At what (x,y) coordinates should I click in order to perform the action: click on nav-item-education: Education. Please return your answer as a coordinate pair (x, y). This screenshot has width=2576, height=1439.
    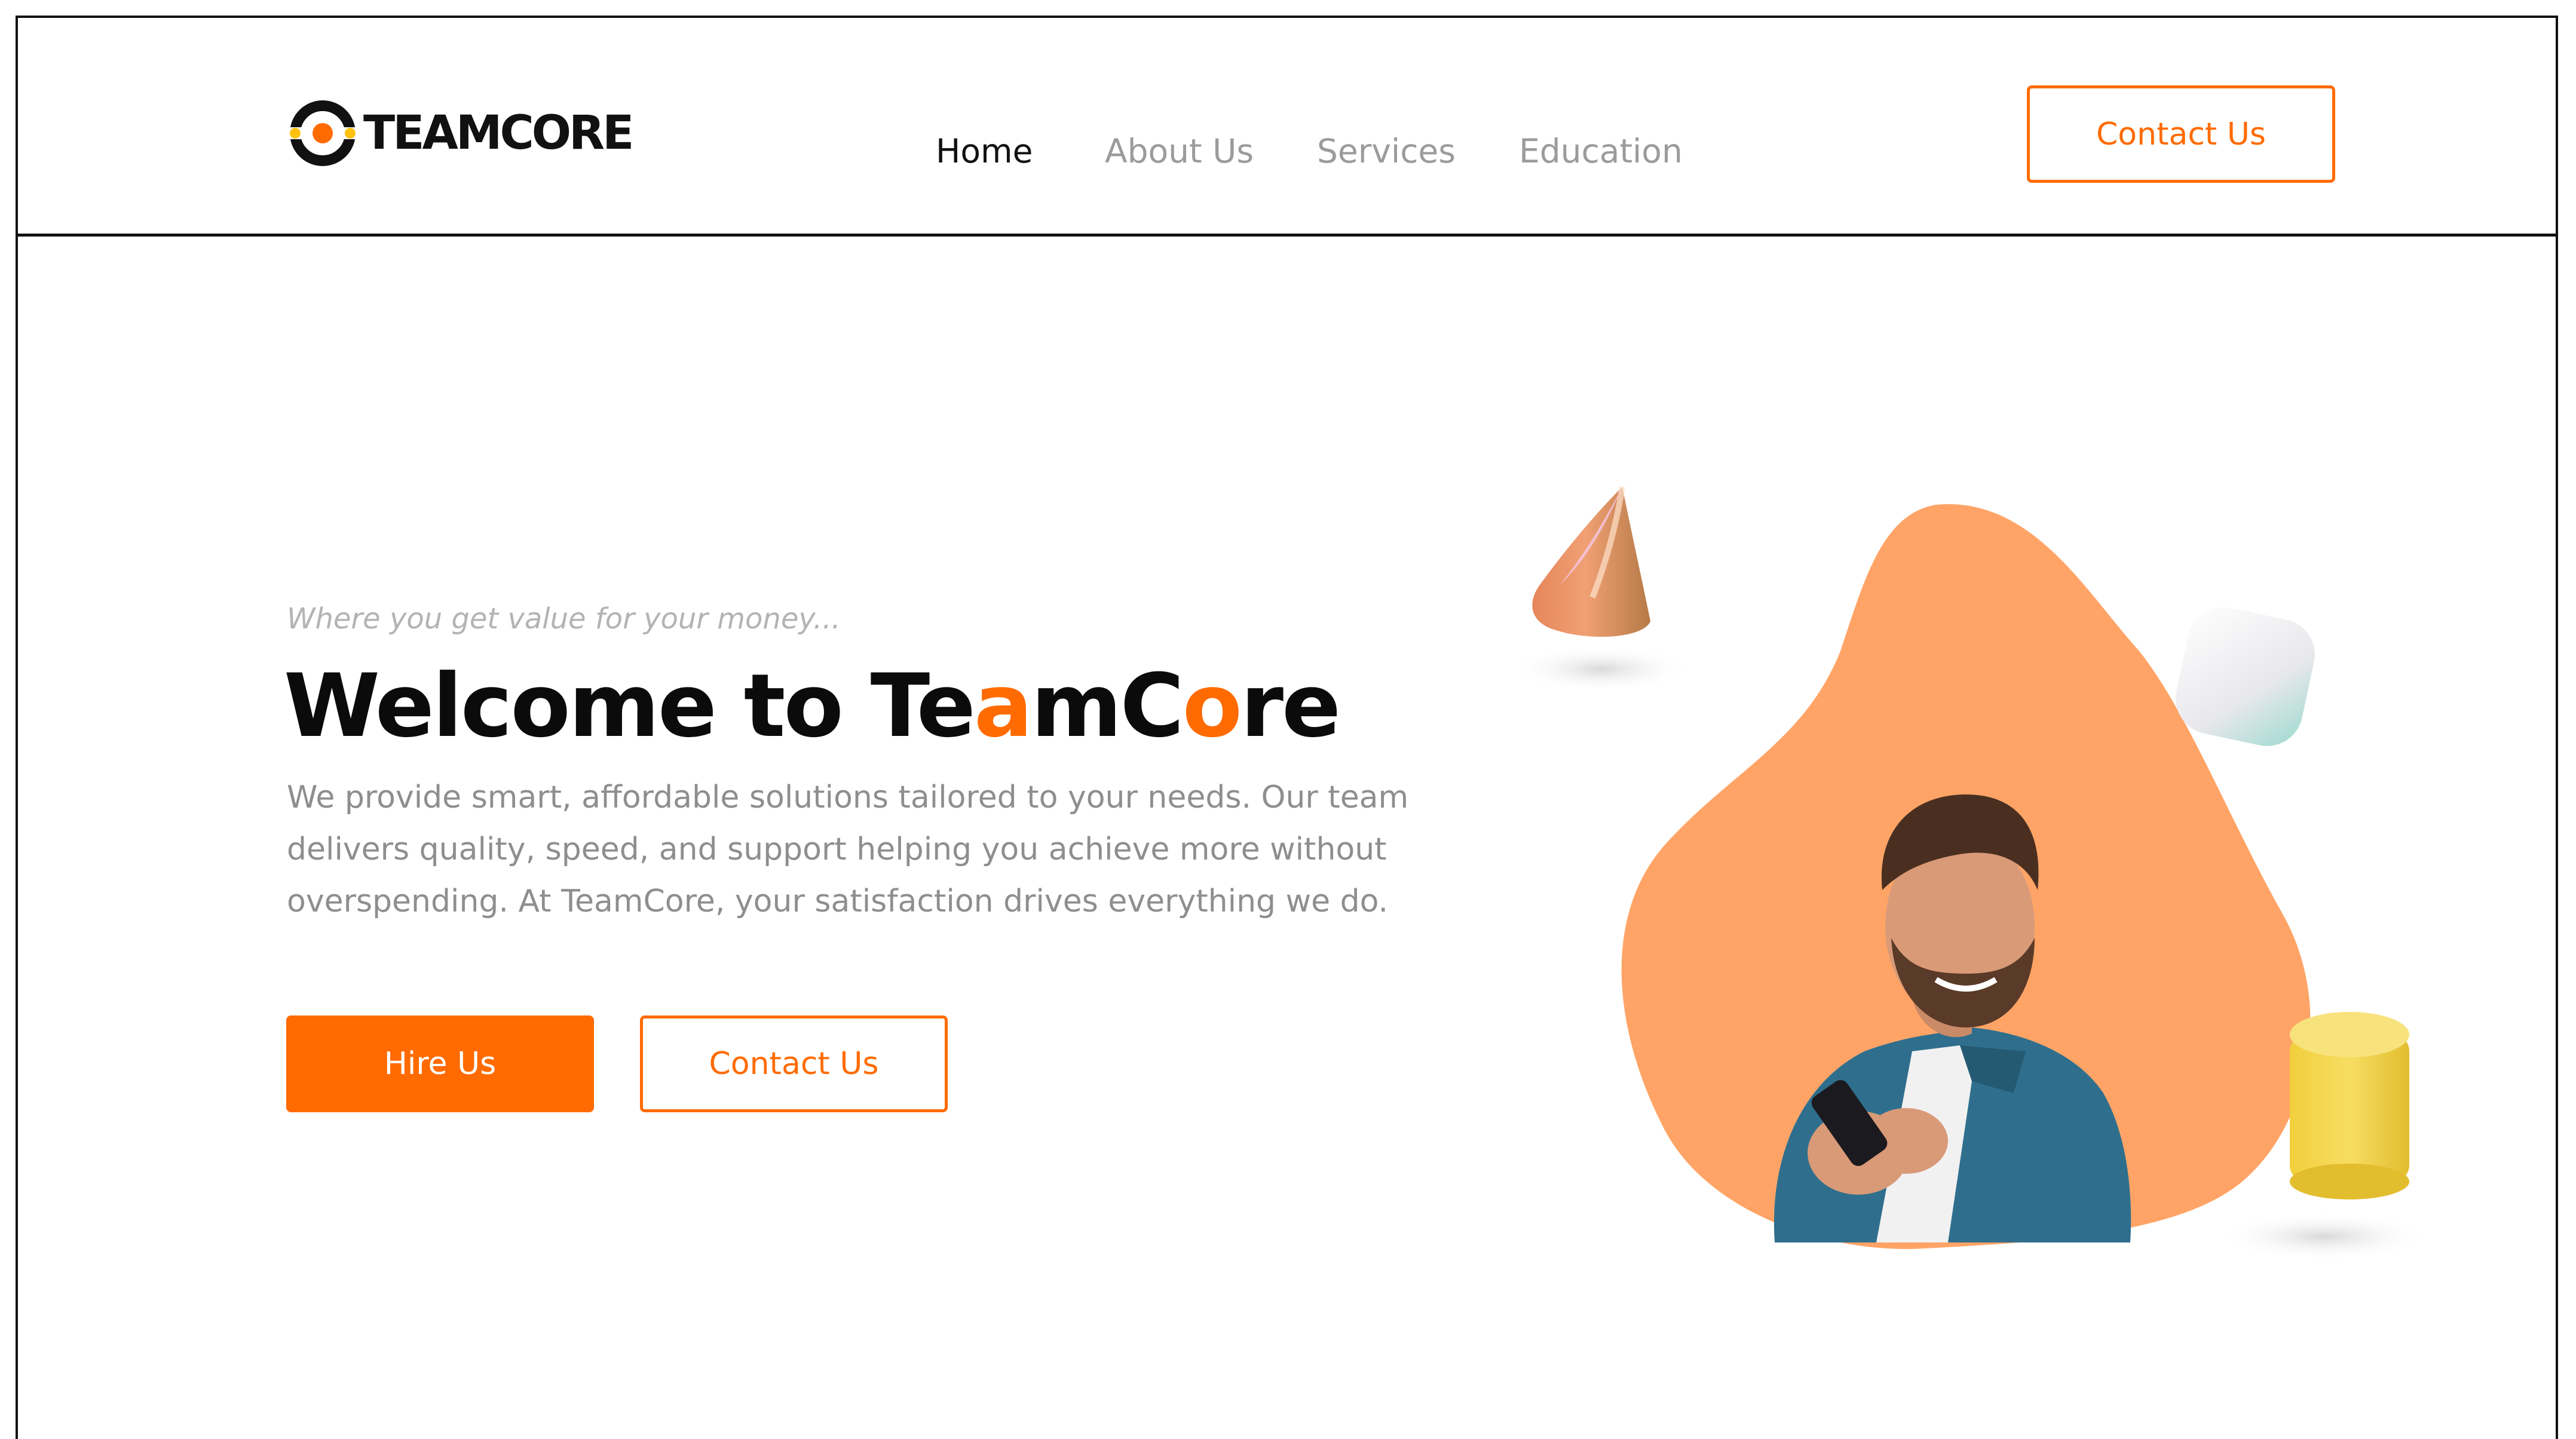
    Looking at the image, I should click on (1601, 151).